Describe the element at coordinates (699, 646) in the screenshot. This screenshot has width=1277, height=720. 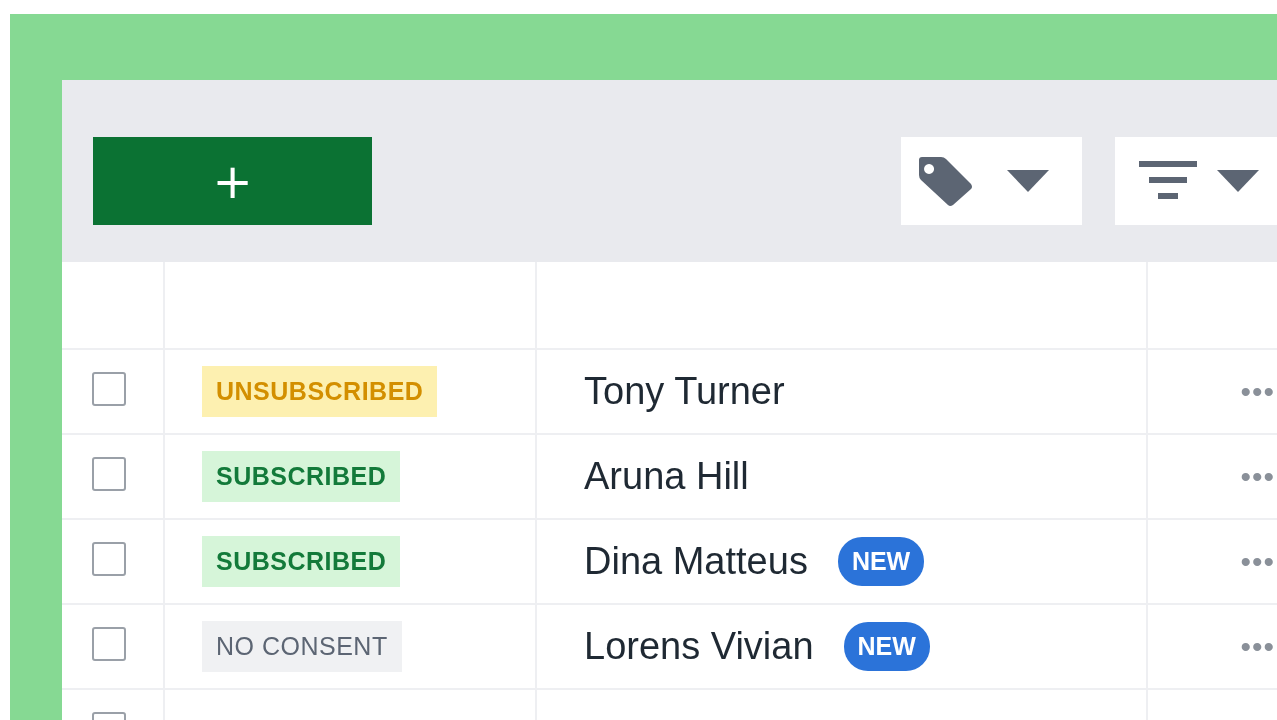
I see `contact-name: Lorens Vivian` at that location.